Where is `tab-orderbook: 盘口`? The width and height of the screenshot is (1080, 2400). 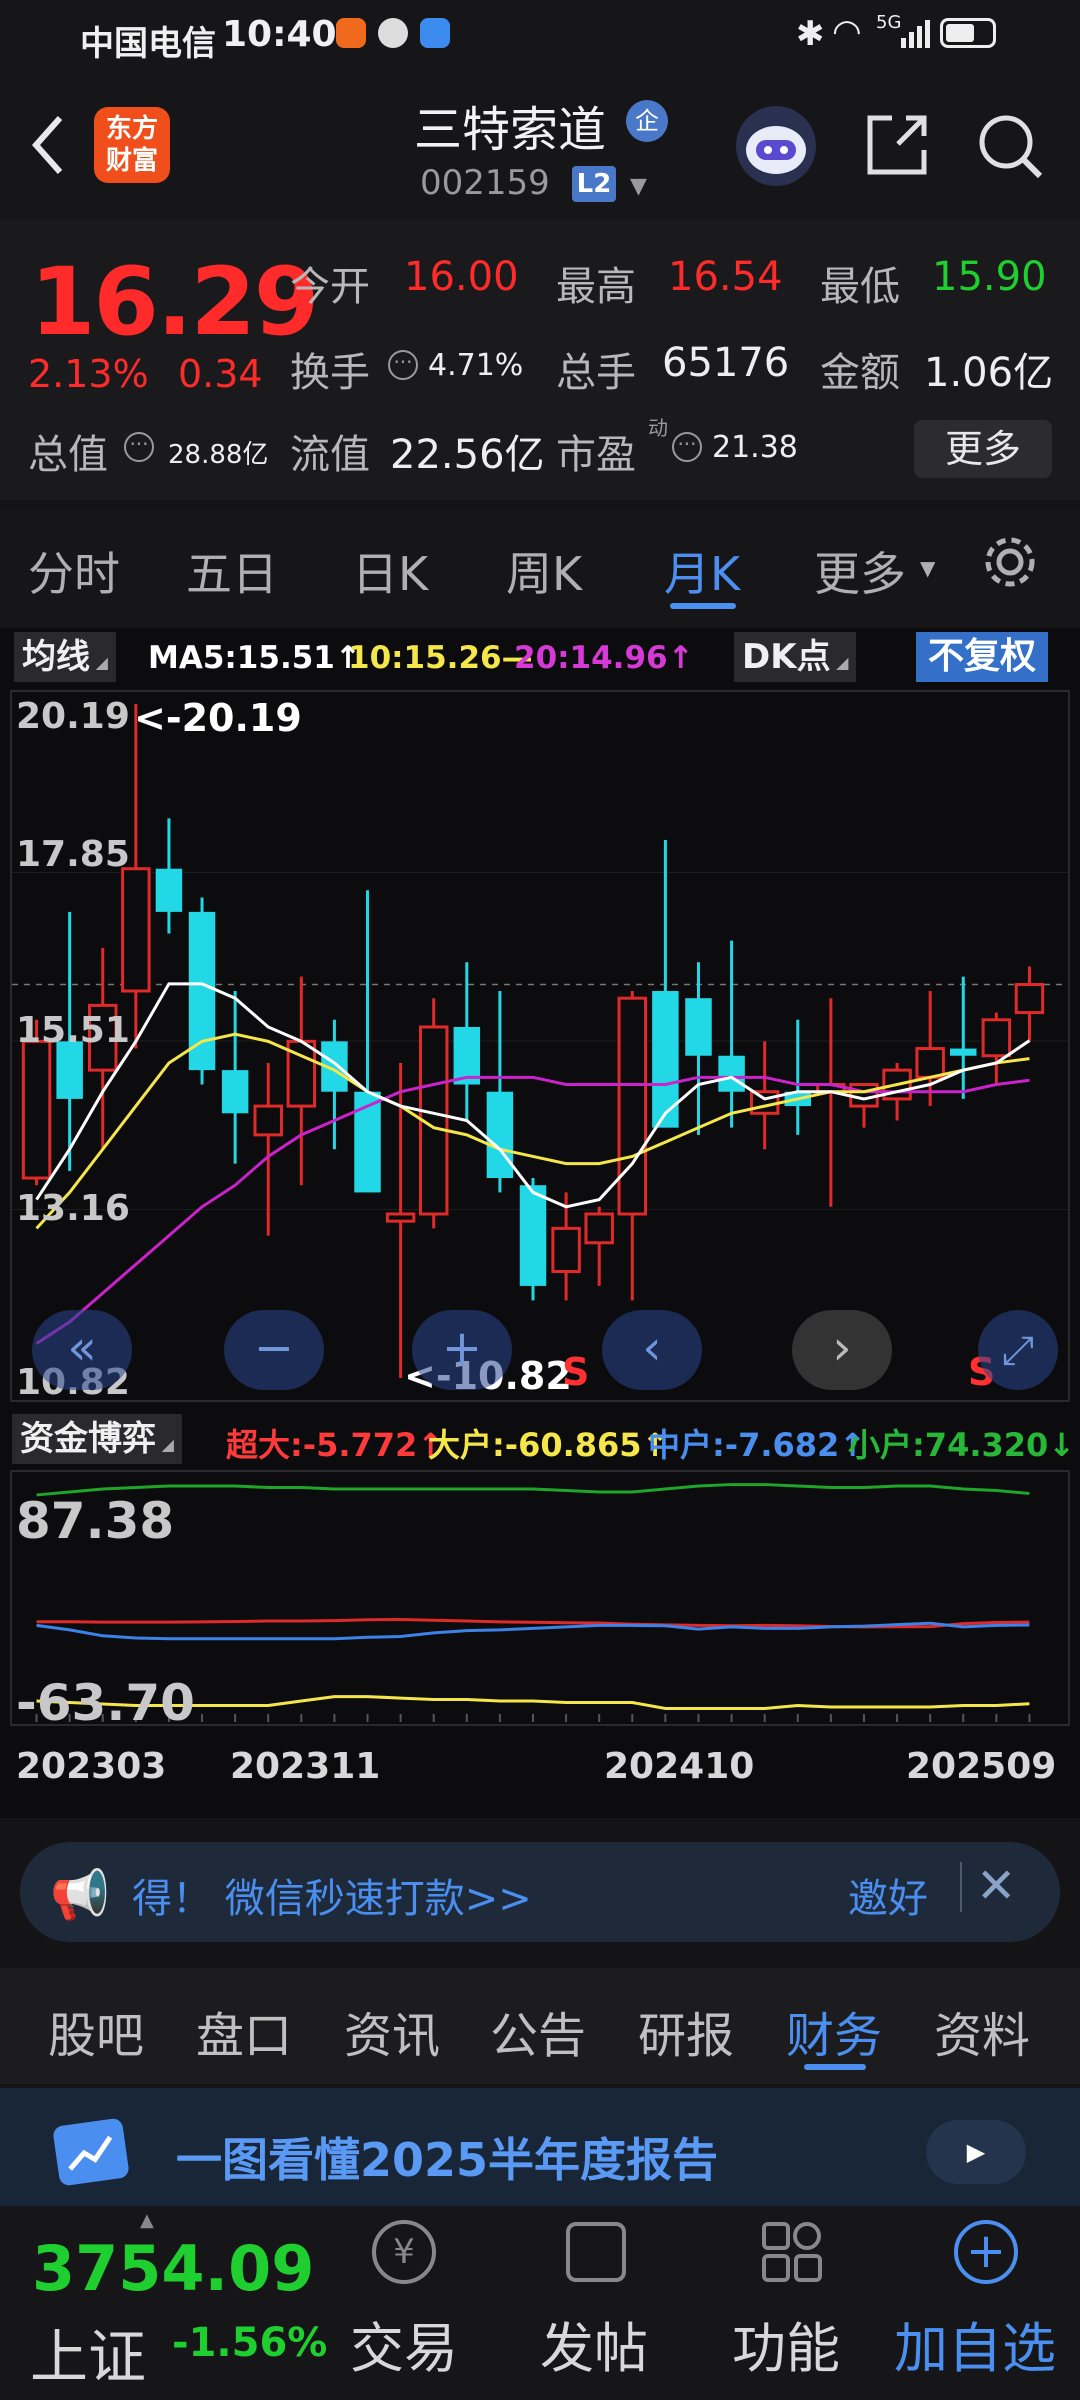 tab-orderbook: 盘口 is located at coordinates (244, 2031).